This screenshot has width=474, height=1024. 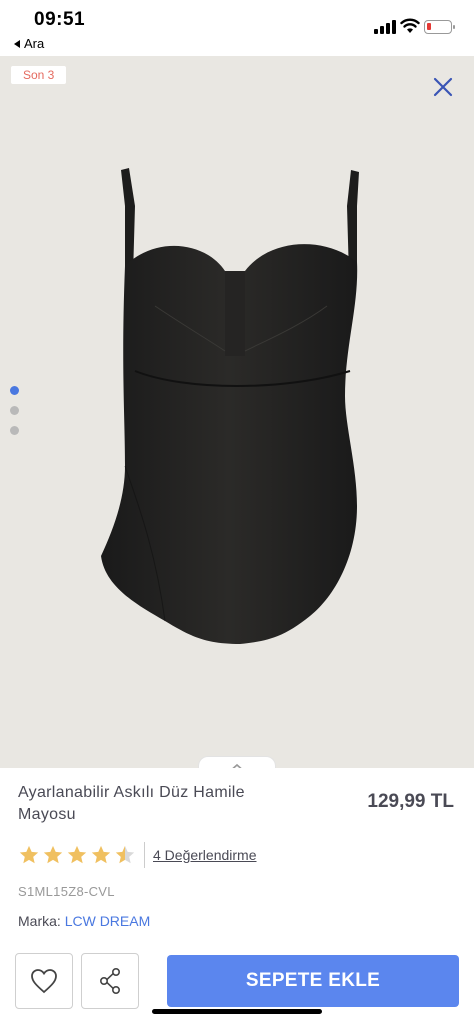 I want to click on clock: 09:51, so click(x=60, y=19).